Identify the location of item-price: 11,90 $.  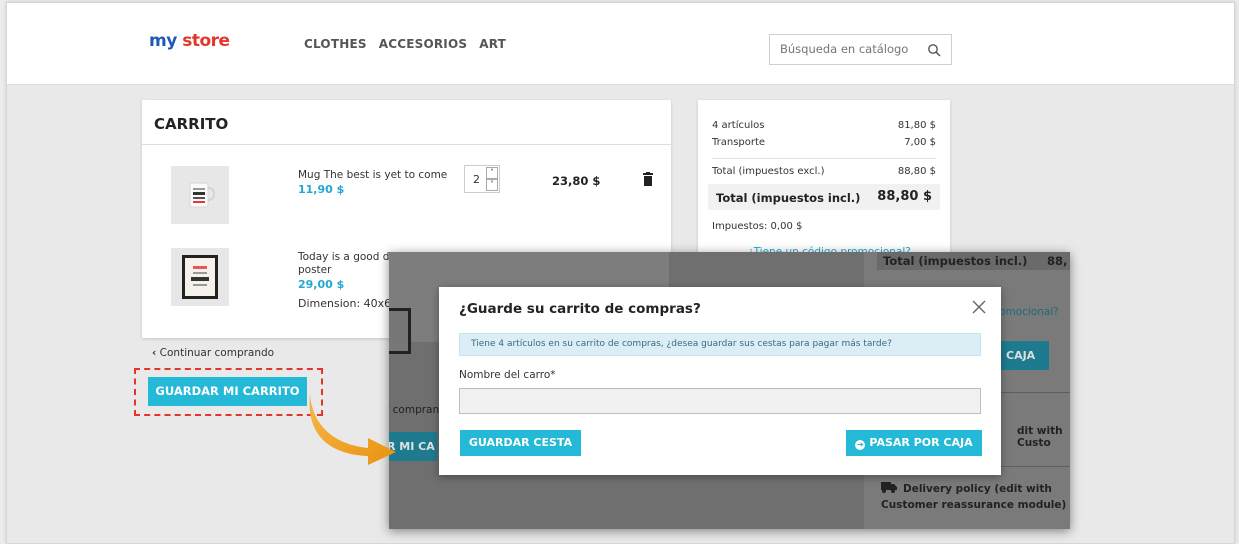
(321, 189).